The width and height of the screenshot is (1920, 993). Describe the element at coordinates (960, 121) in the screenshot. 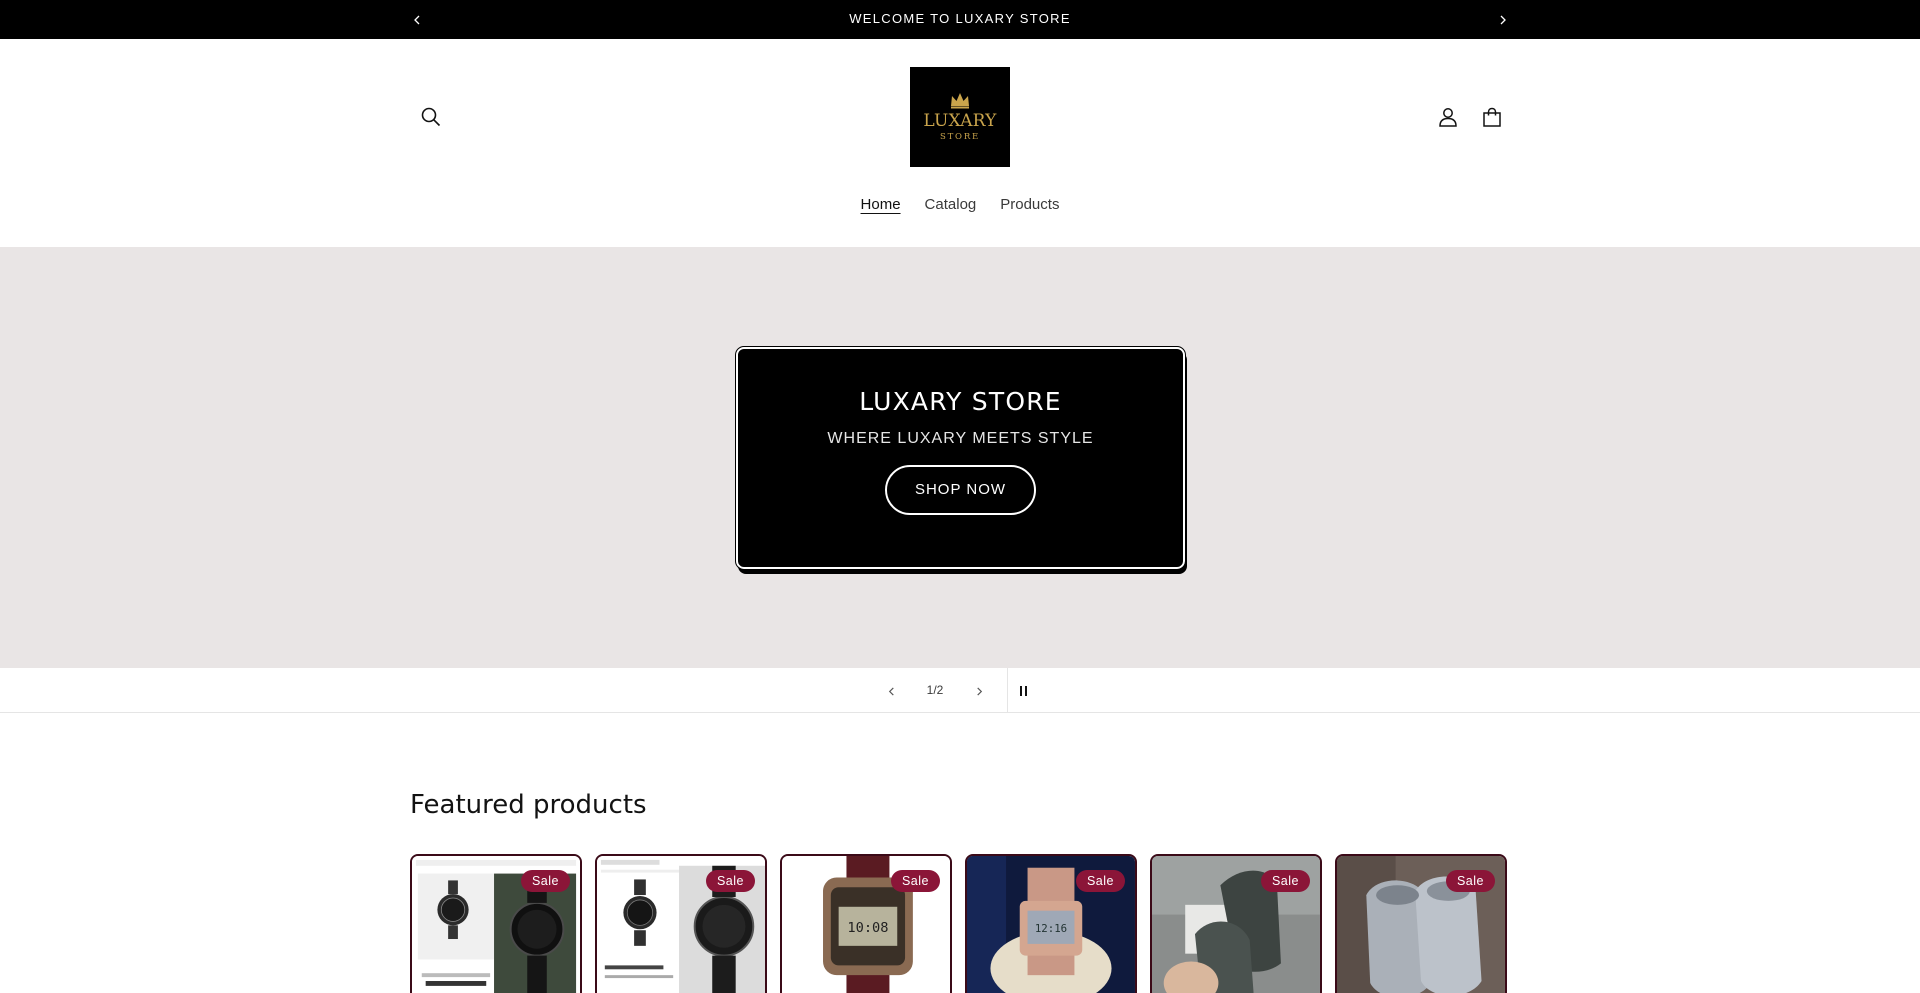

I see `logo-text: LUXARY` at that location.